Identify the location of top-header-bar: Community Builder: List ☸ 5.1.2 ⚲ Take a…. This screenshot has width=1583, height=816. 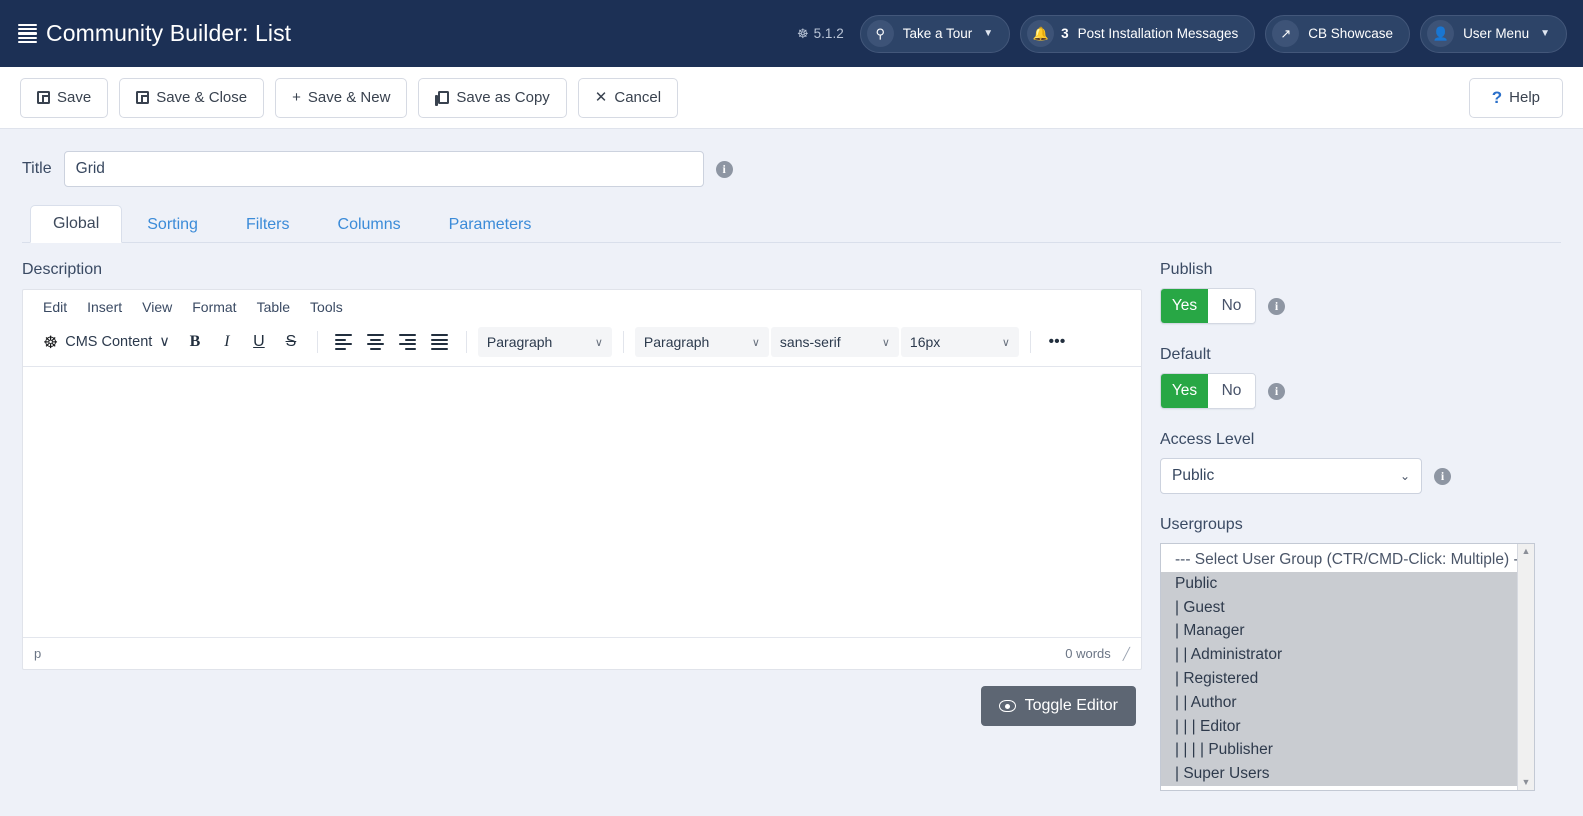
(791, 33).